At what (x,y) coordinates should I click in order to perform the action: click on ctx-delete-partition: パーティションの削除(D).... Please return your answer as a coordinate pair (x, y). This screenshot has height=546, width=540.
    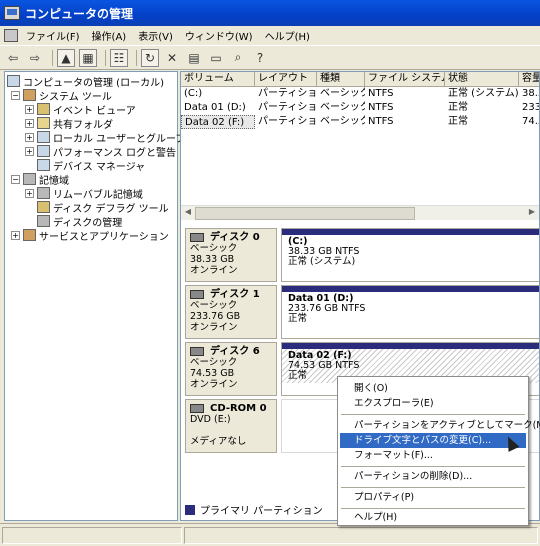
    Looking at the image, I should click on (433, 476).